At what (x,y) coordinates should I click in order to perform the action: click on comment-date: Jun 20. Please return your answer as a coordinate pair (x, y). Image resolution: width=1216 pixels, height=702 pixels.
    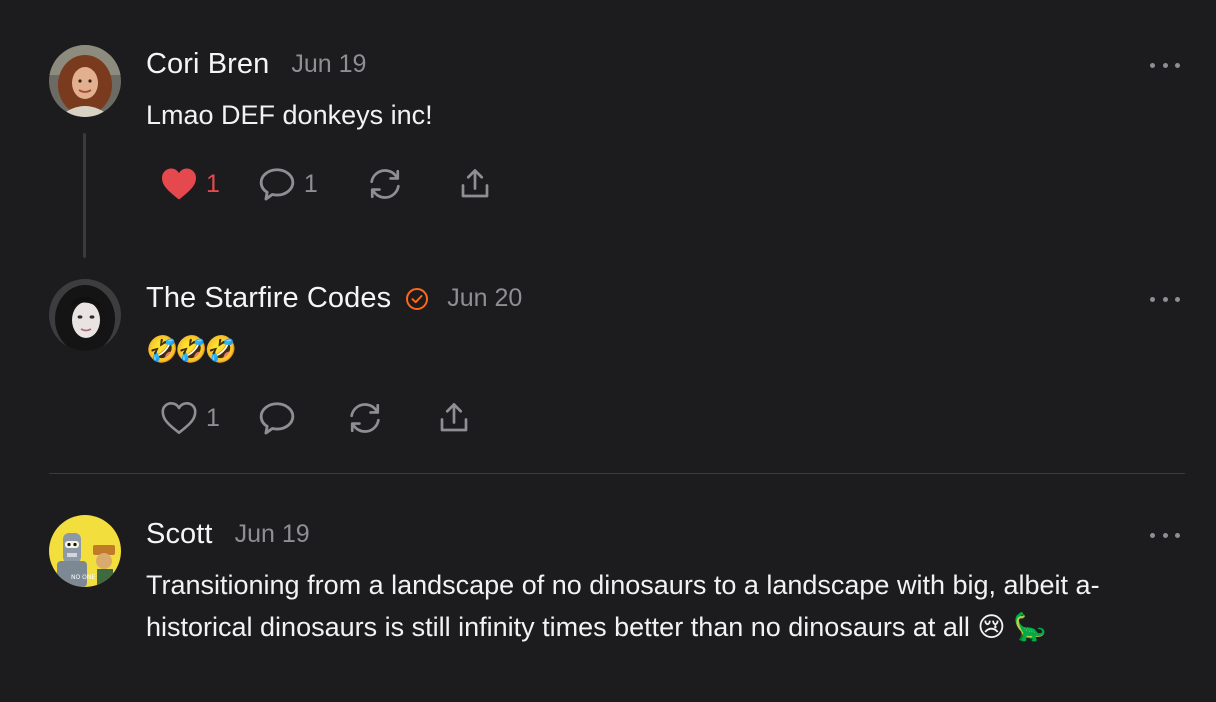
    Looking at the image, I should click on (484, 298).